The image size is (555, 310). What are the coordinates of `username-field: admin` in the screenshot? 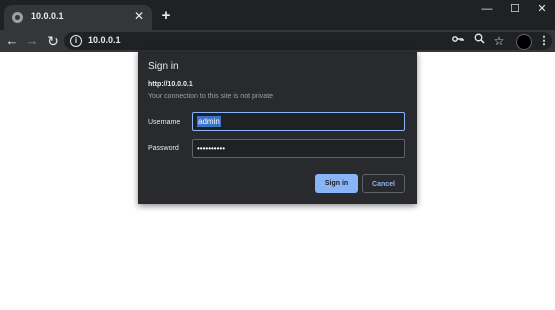 It's located at (298, 121).